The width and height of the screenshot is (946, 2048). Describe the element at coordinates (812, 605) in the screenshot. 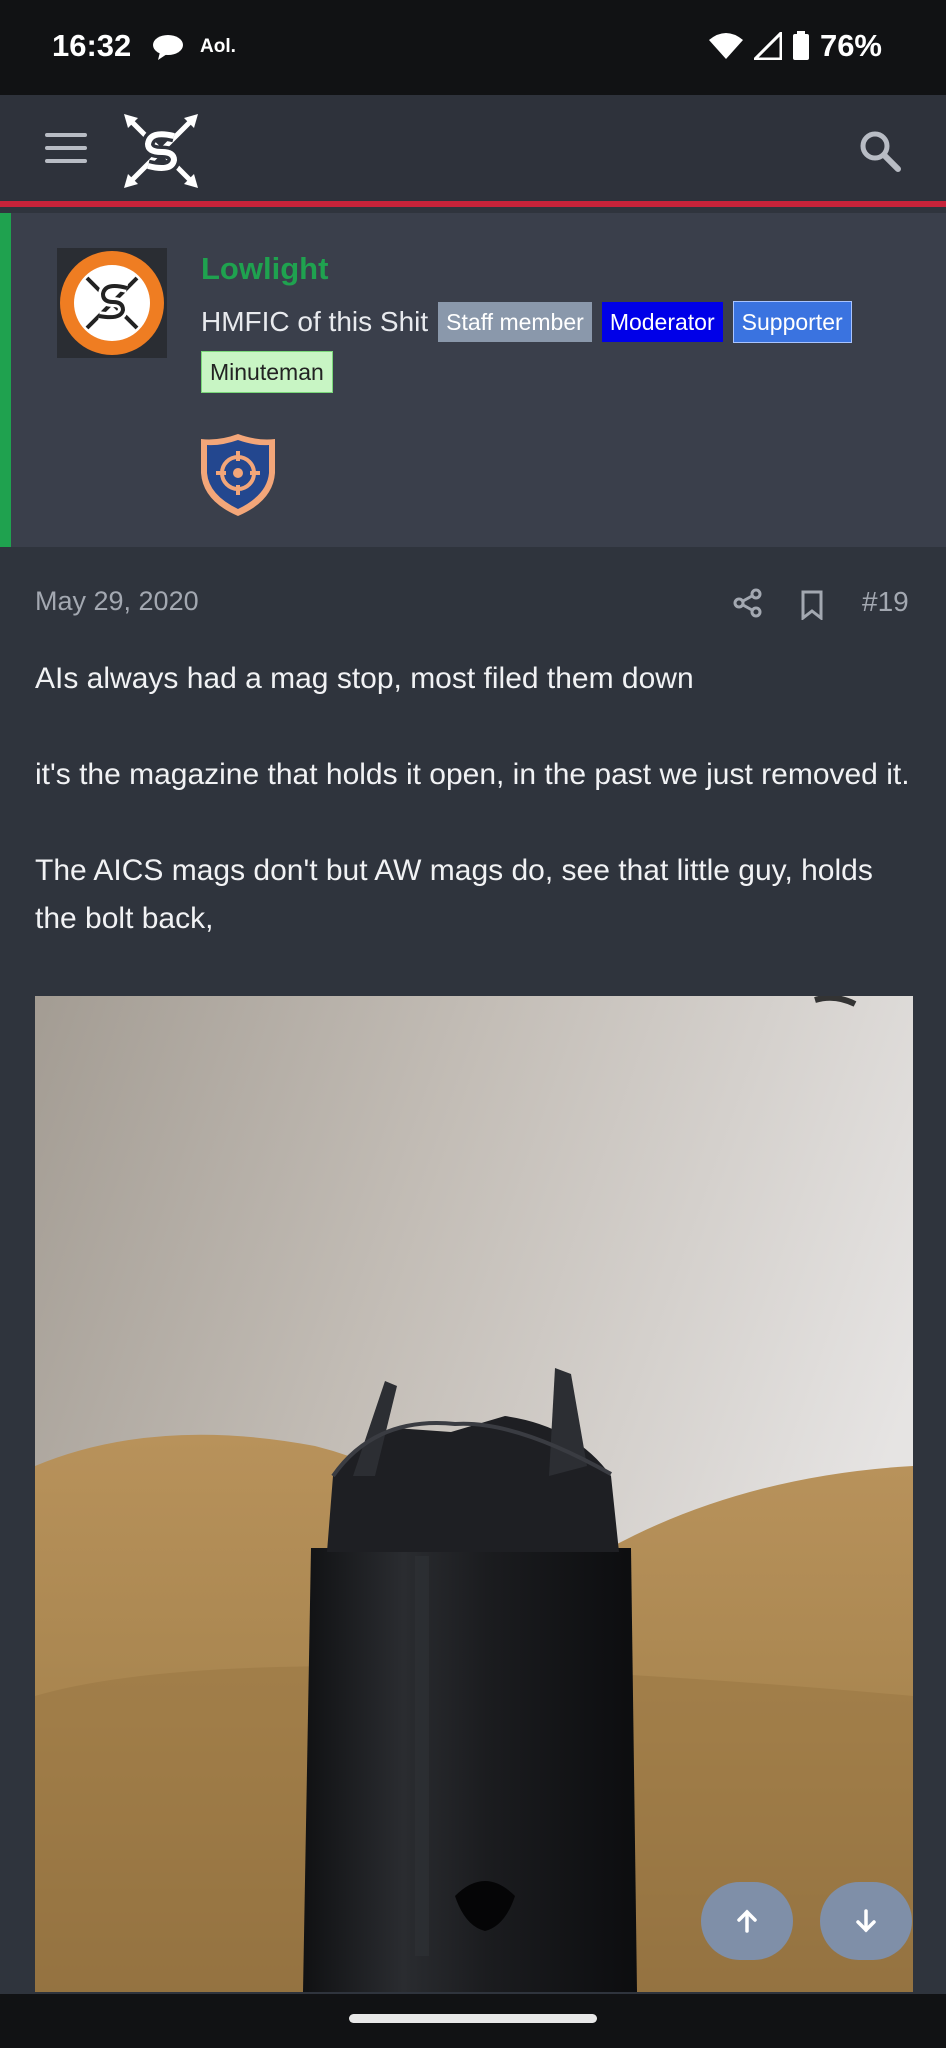

I see `bookmark-icon` at that location.